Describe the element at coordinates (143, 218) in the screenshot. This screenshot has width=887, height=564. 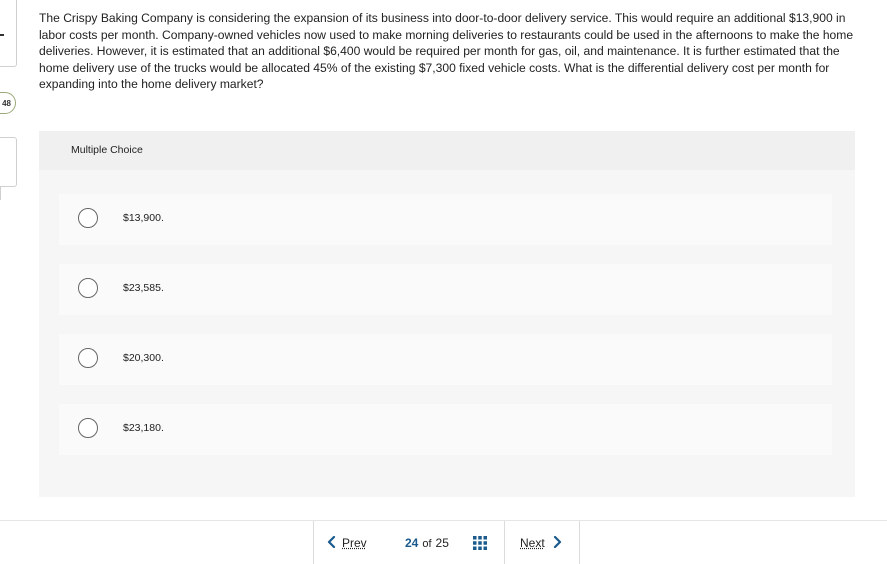
I see `choice-label: $13,900.` at that location.